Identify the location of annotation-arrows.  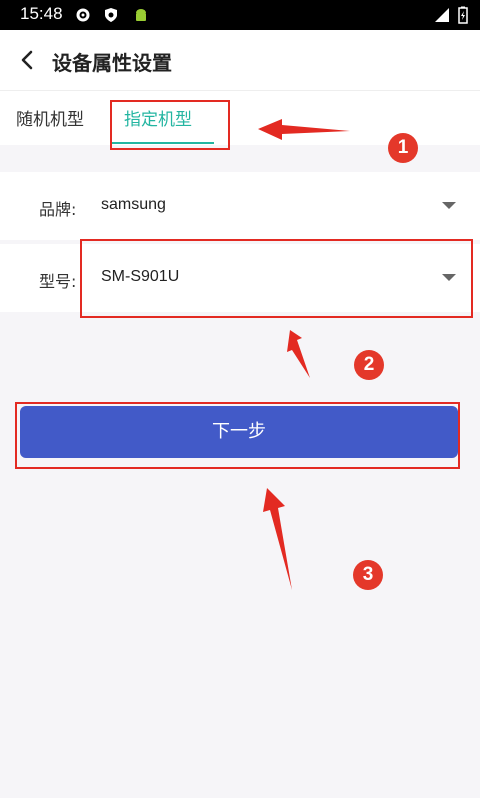
(304, 354).